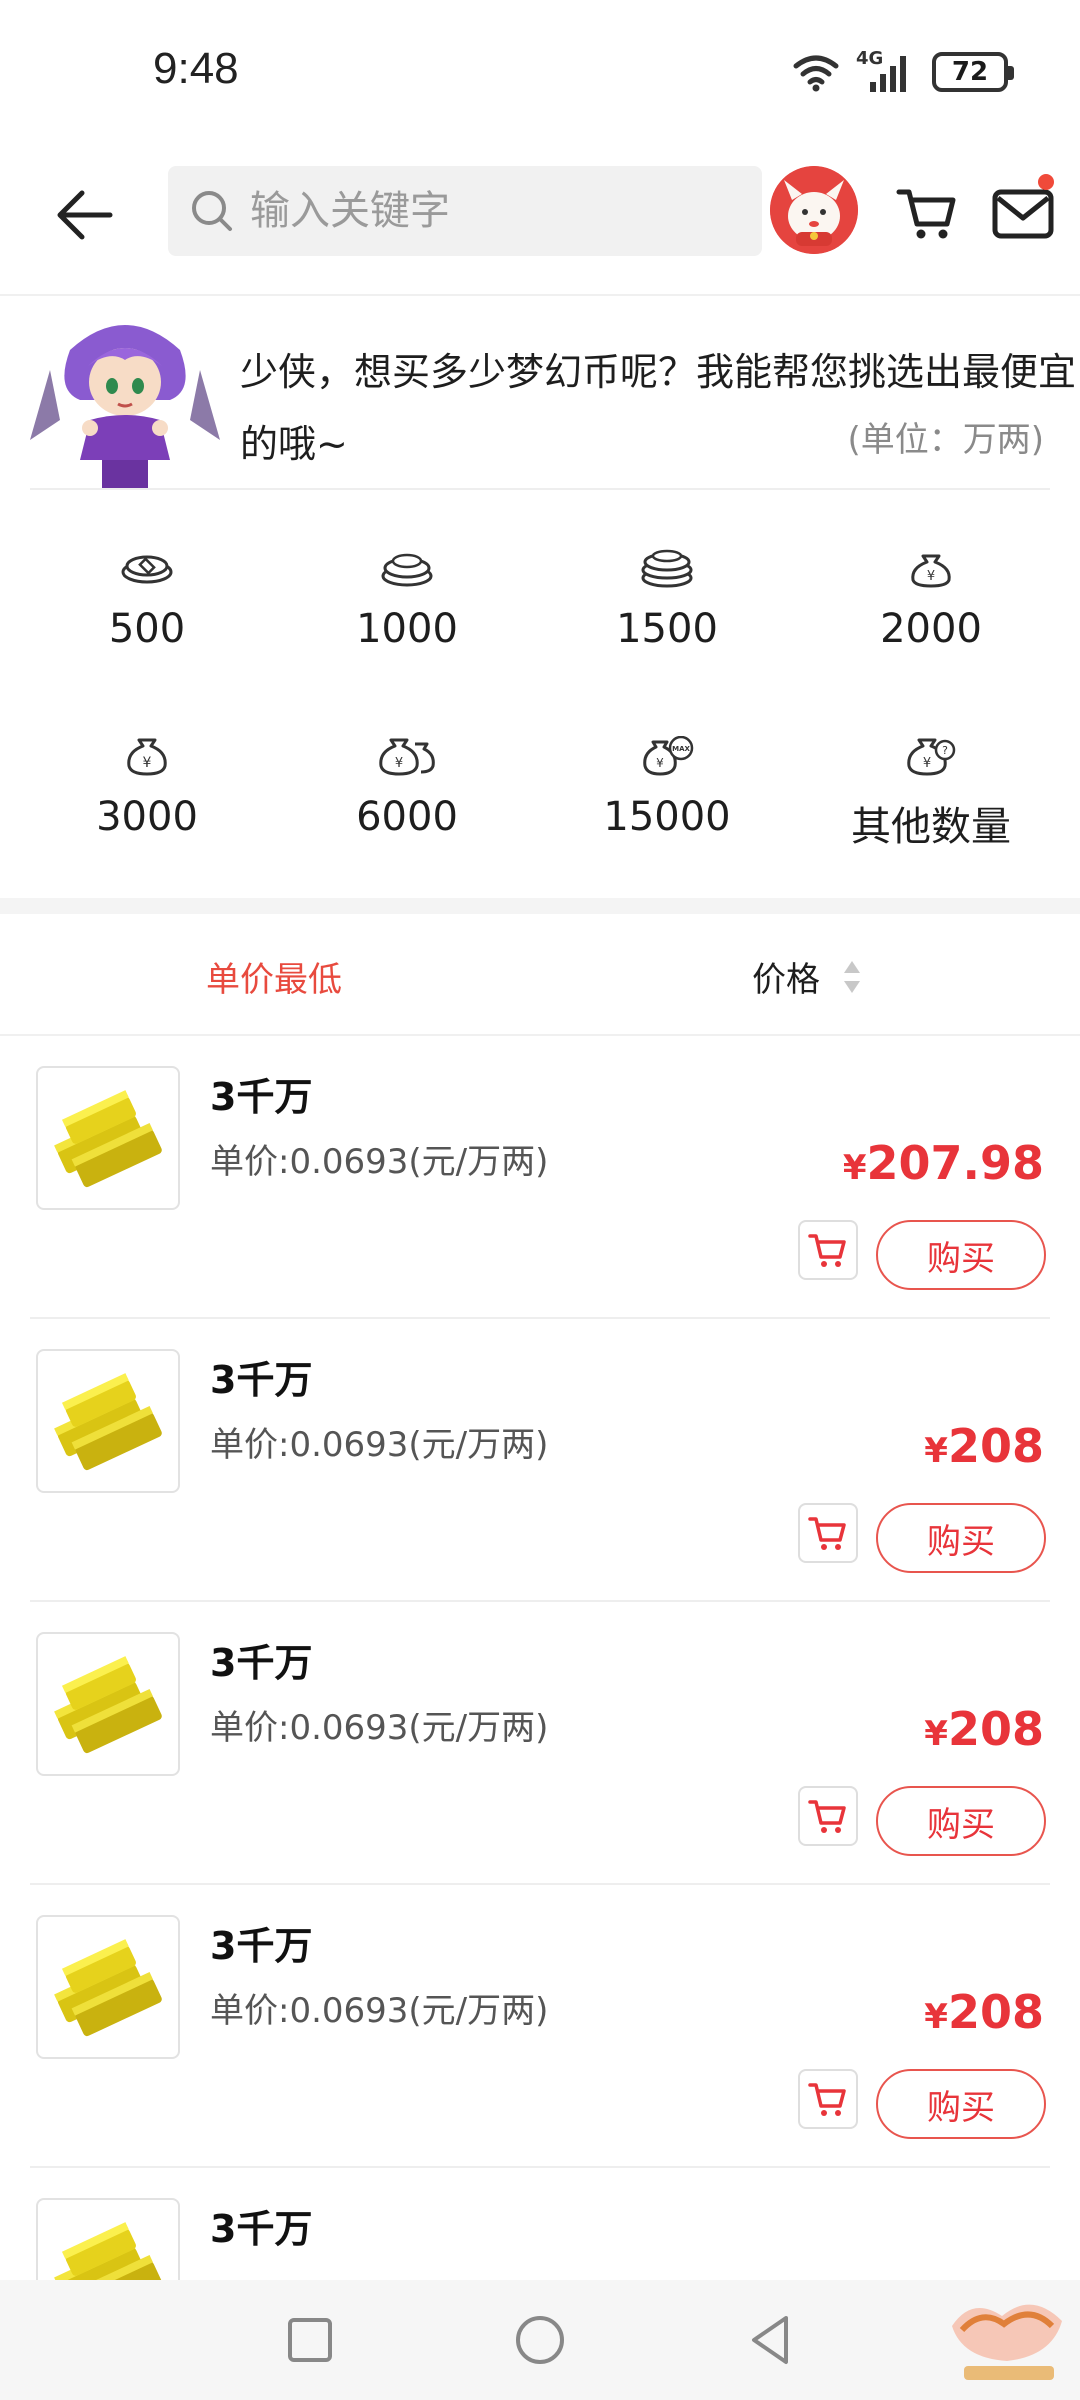 The image size is (1080, 2400). Describe the element at coordinates (667, 568) in the screenshot. I see `coins-tall-stack-icon` at that location.